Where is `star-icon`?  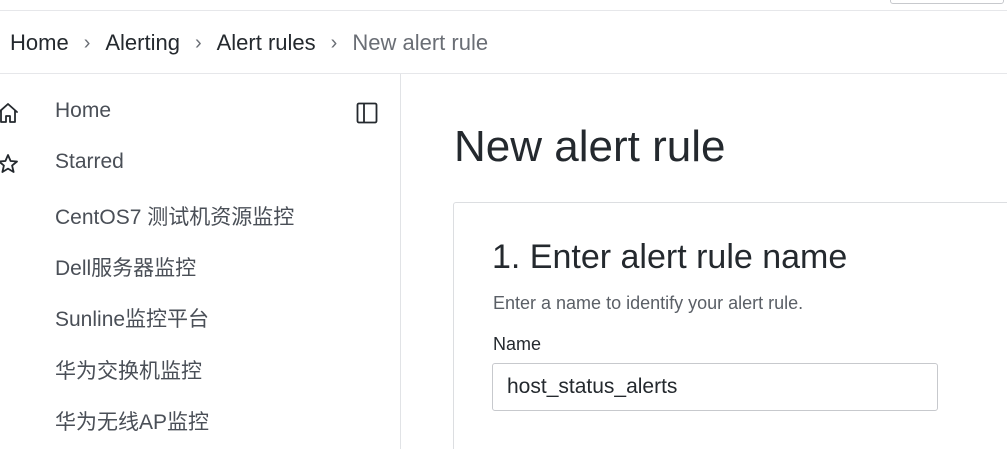
star-icon is located at coordinates (9, 163).